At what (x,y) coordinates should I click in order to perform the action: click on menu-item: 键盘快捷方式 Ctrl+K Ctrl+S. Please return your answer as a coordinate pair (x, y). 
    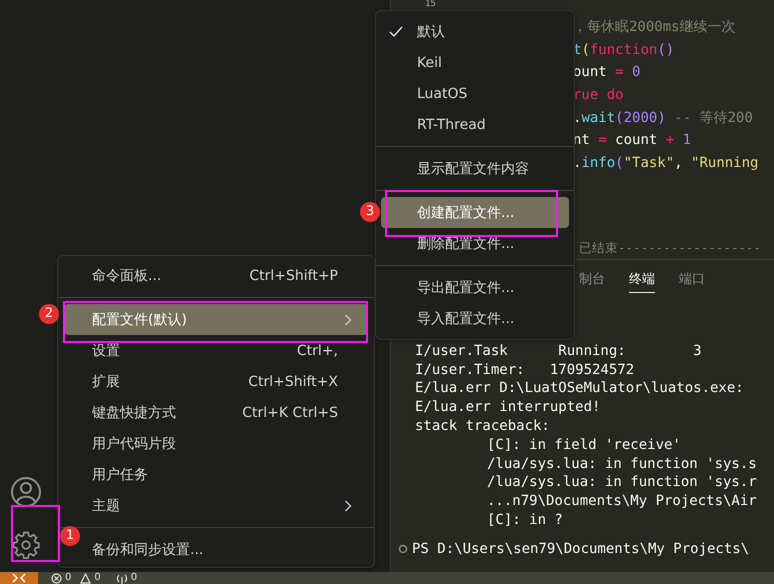
    Looking at the image, I should click on (226, 412).